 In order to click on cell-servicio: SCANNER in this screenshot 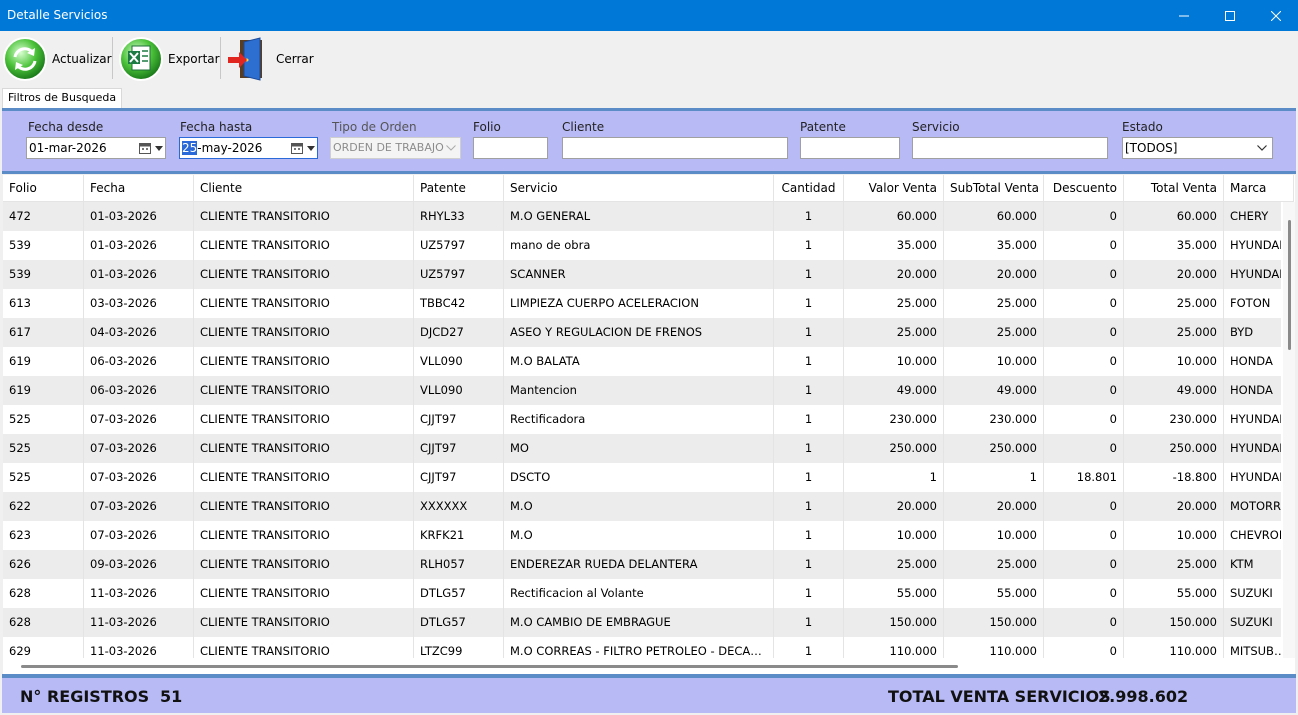, I will do `click(639, 274)`.